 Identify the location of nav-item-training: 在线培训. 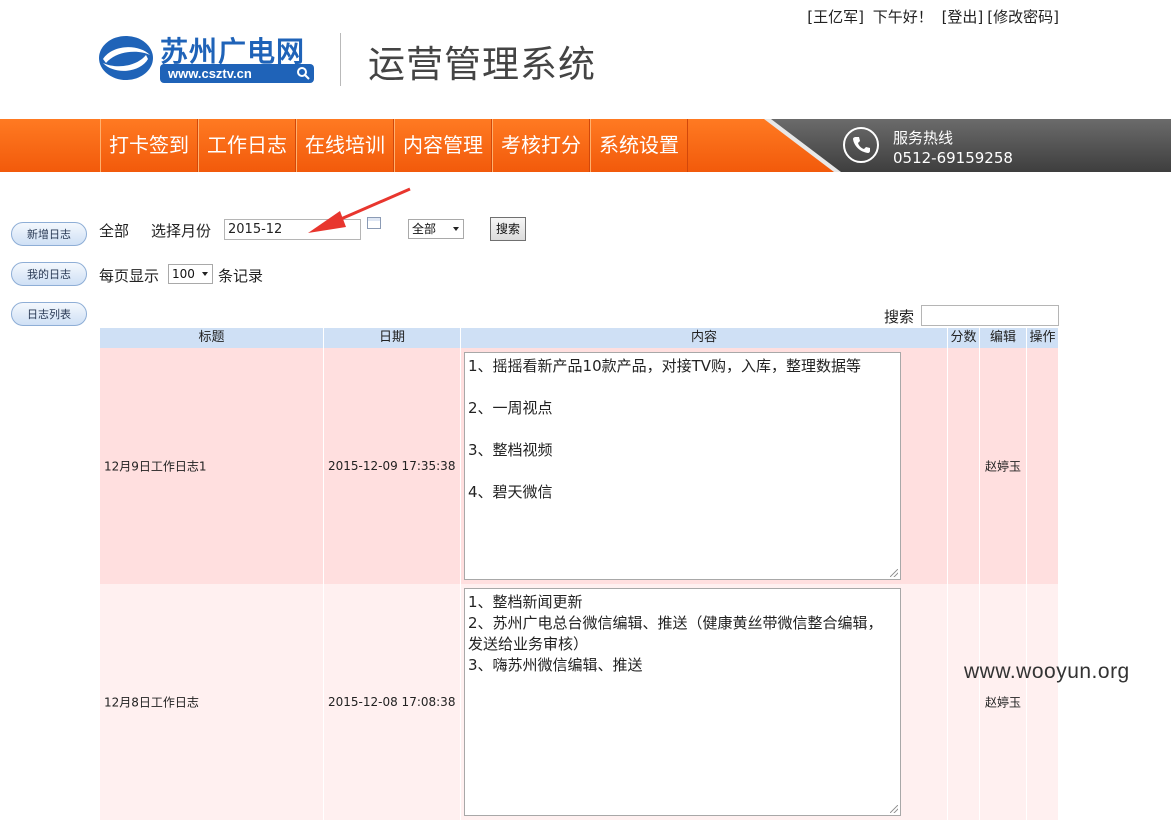
(345, 145).